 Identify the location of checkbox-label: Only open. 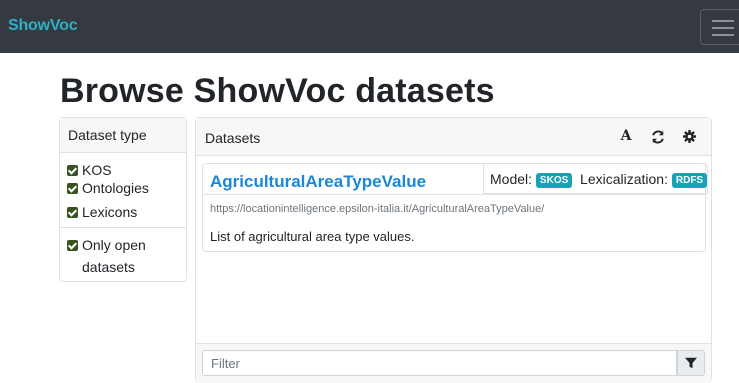
(114, 245).